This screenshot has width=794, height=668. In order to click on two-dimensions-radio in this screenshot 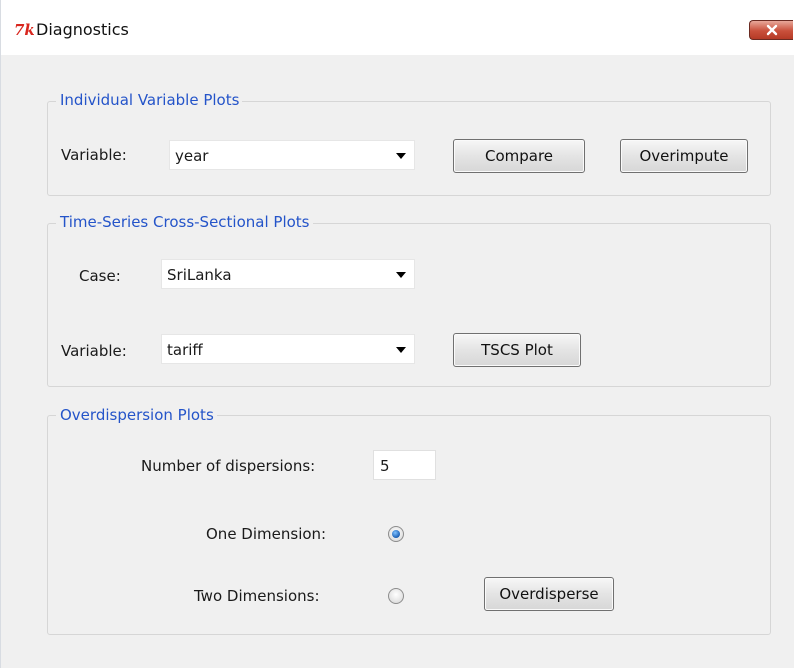, I will do `click(396, 596)`.